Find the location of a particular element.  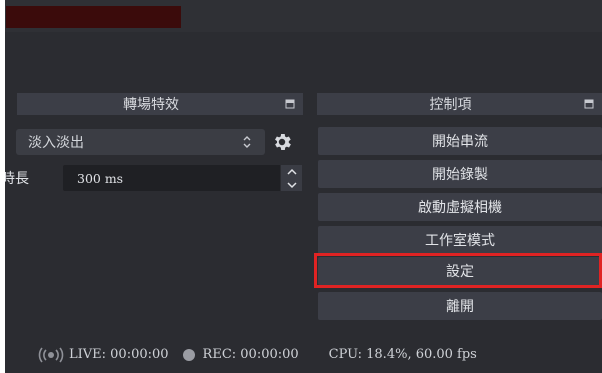

settings-highlight-box is located at coordinates (458, 270).